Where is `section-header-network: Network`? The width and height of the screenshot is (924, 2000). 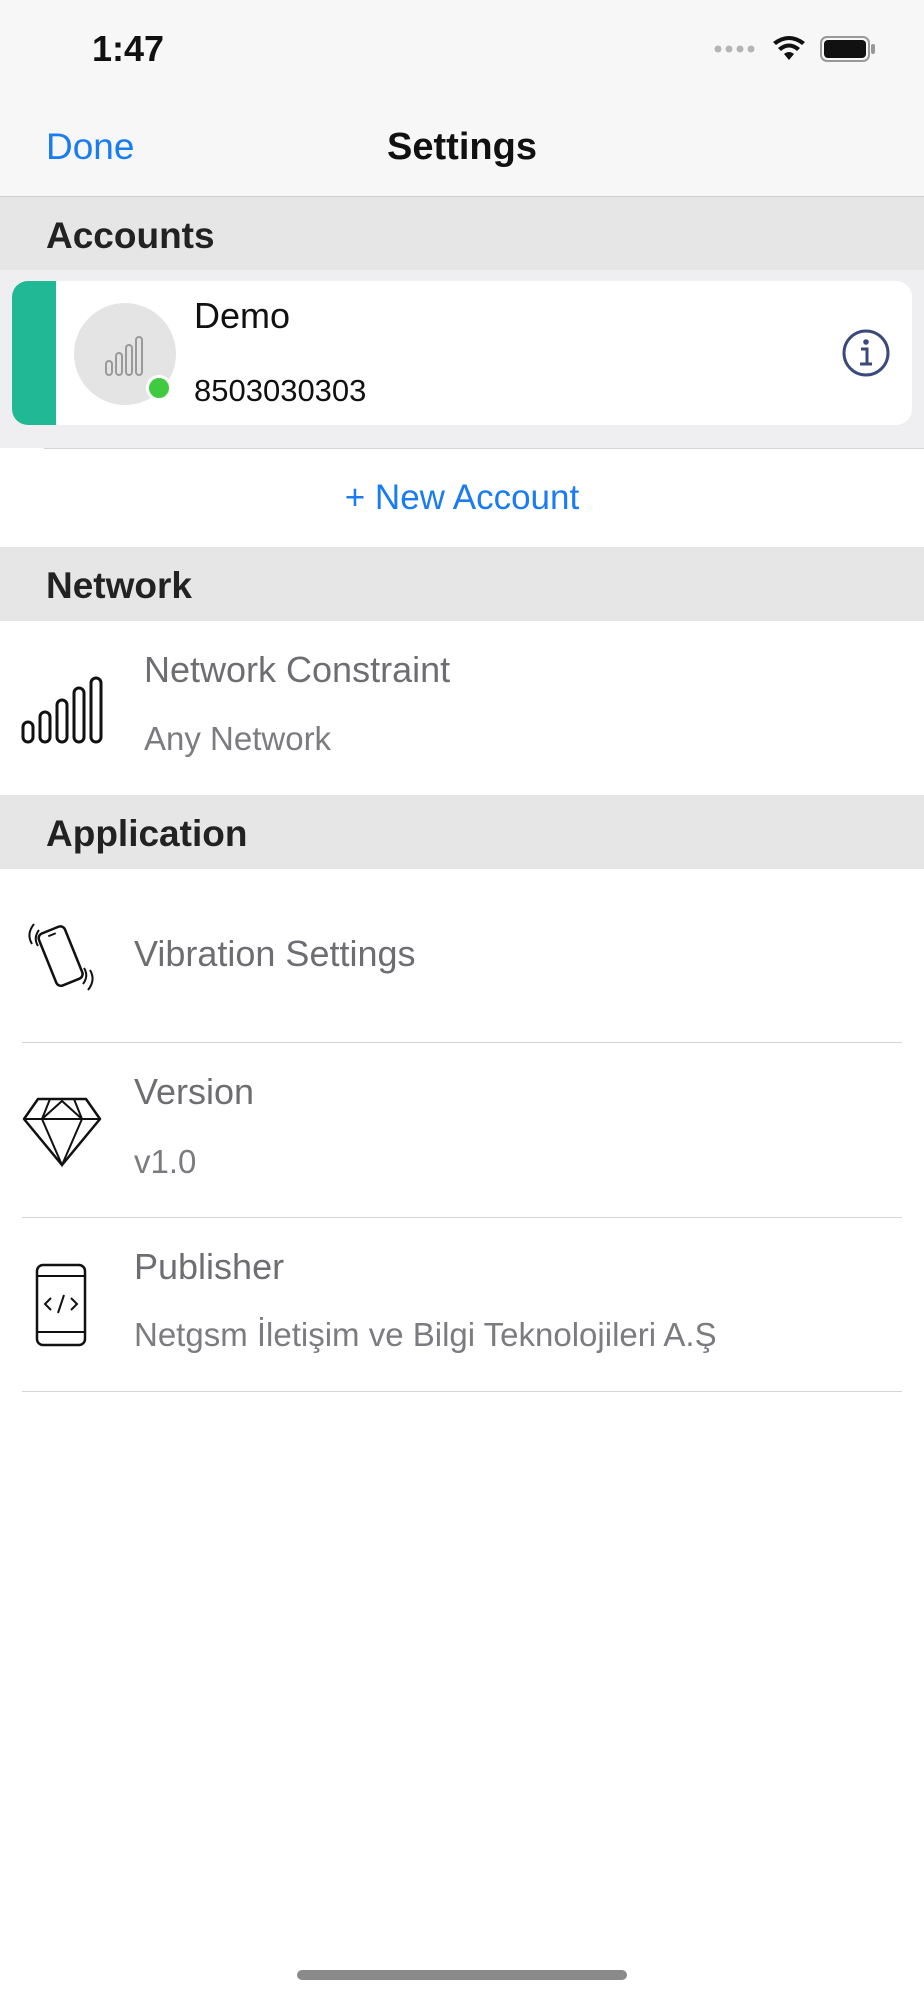 section-header-network: Network is located at coordinates (462, 584).